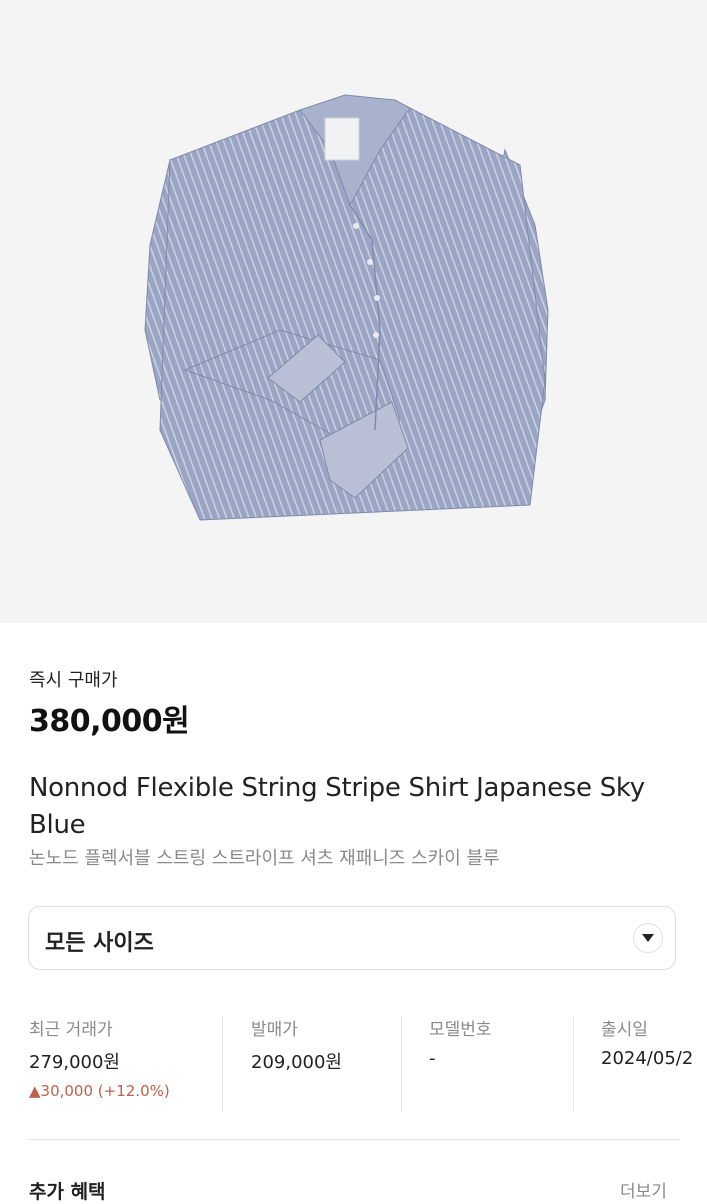  Describe the element at coordinates (109, 721) in the screenshot. I see `buy-now-price: 380,000원` at that location.